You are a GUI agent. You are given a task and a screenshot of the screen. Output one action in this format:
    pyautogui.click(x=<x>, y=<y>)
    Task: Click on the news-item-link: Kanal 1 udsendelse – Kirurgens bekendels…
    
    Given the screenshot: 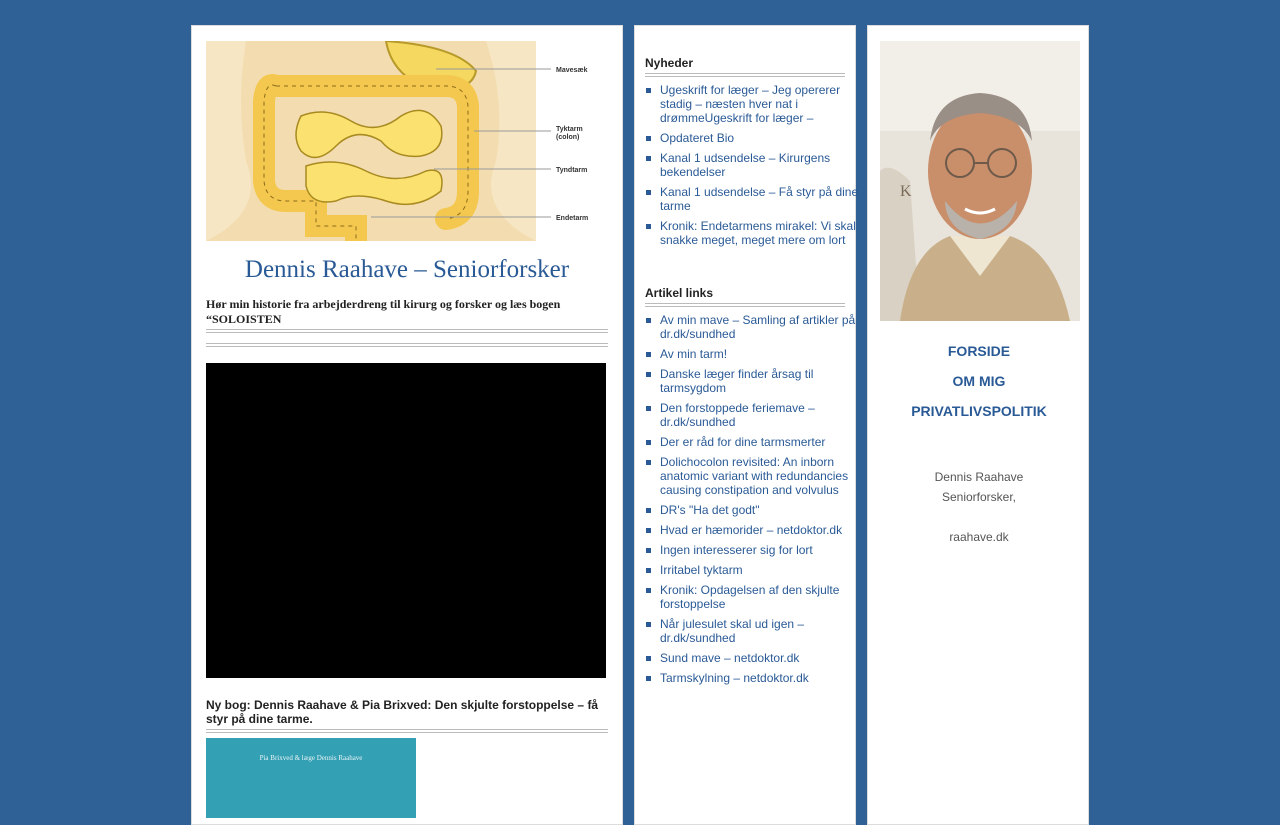 What is the action you would take?
    pyautogui.click(x=745, y=165)
    